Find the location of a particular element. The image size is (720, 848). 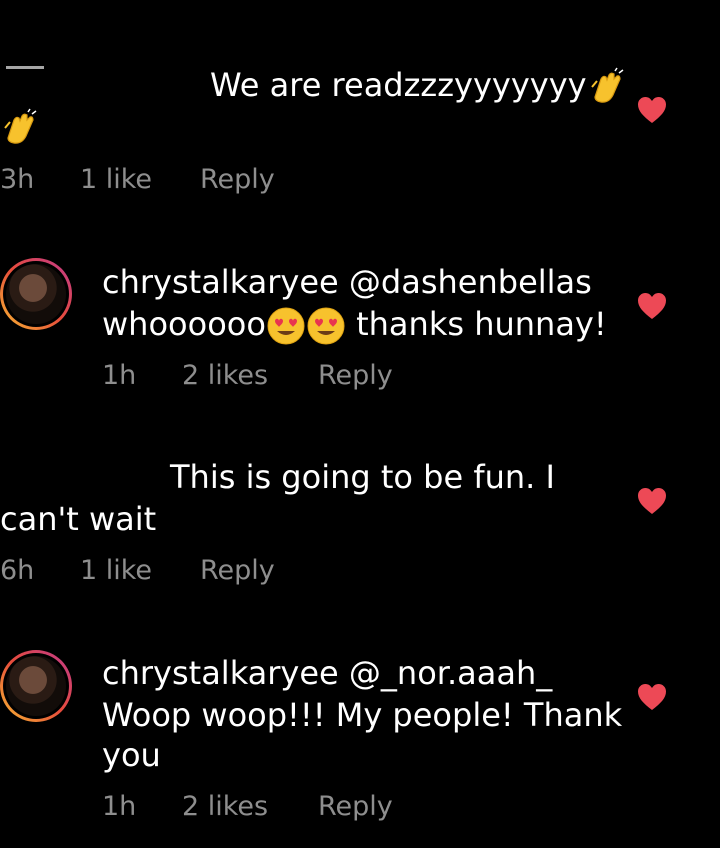

comment-text: We are readzzzyyyyyyy is located at coordinates (418, 86).